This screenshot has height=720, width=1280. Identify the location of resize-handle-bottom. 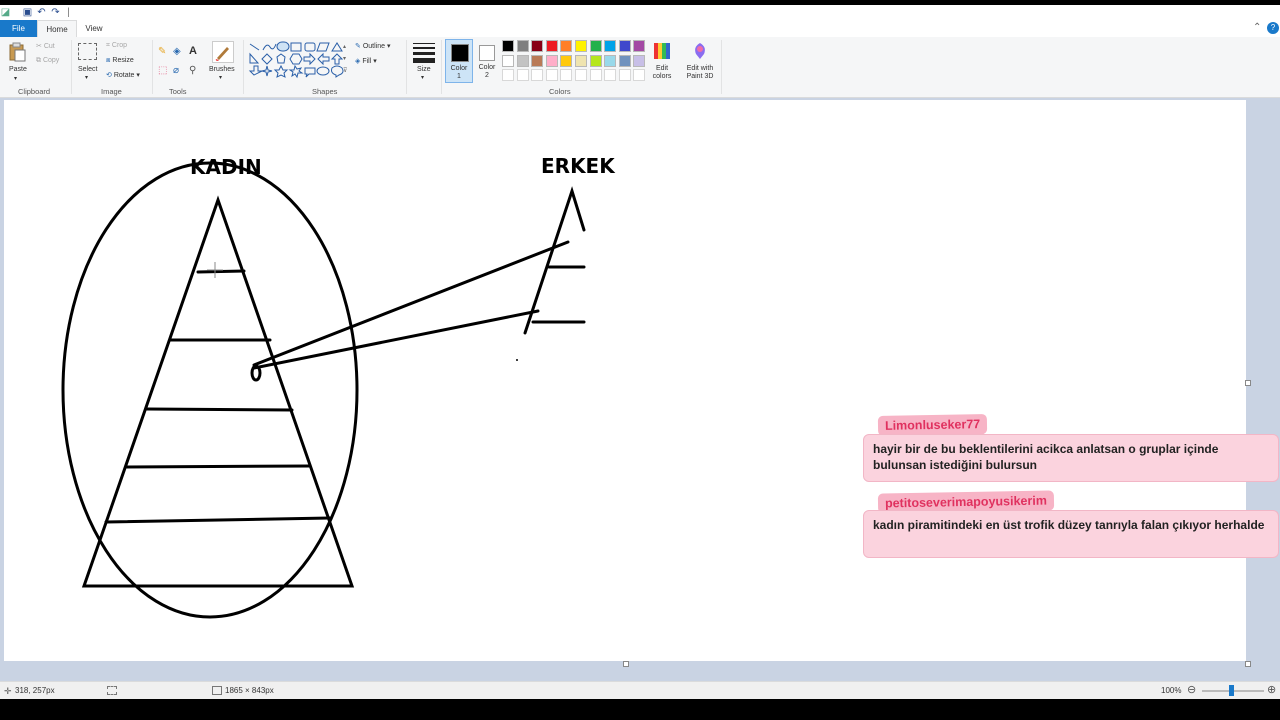
(626, 664).